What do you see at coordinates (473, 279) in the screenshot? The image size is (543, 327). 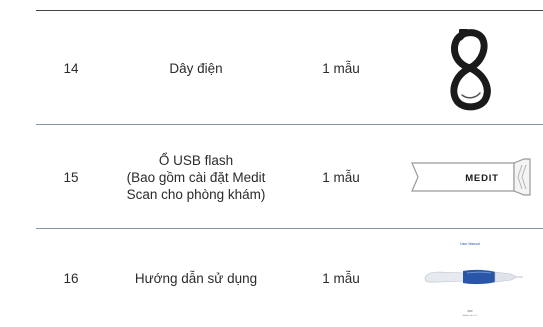 I see `user-manual-icon: User Manual i600 Medit Link v2.x` at bounding box center [473, 279].